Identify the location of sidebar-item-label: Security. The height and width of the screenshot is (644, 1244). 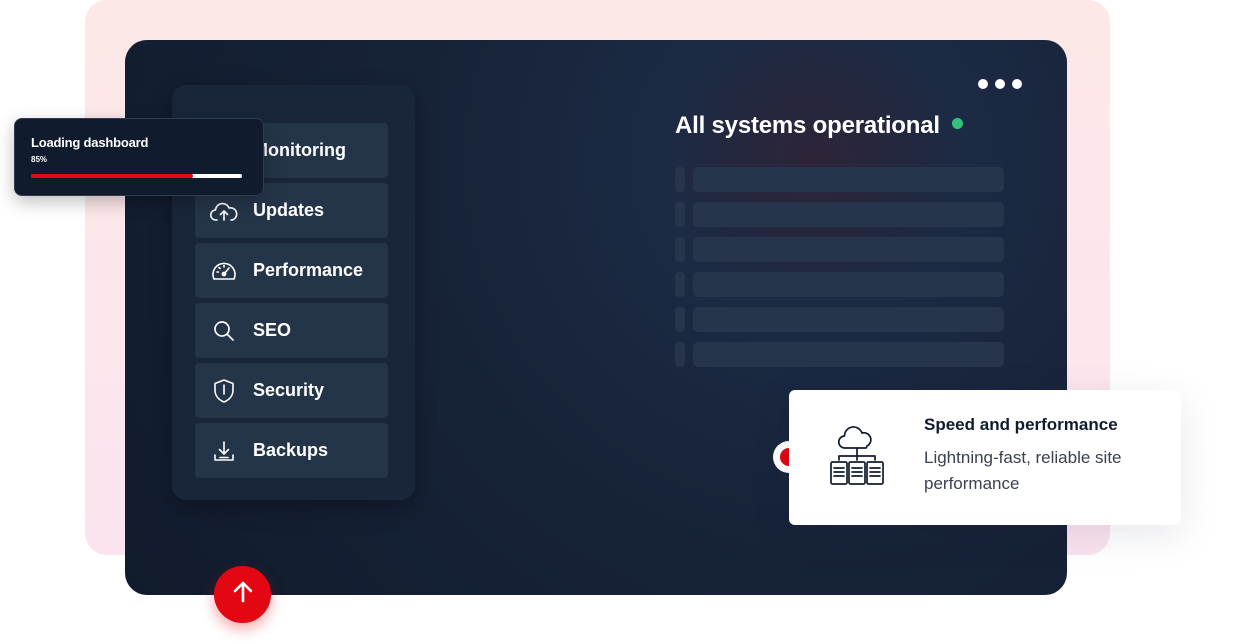
(289, 390).